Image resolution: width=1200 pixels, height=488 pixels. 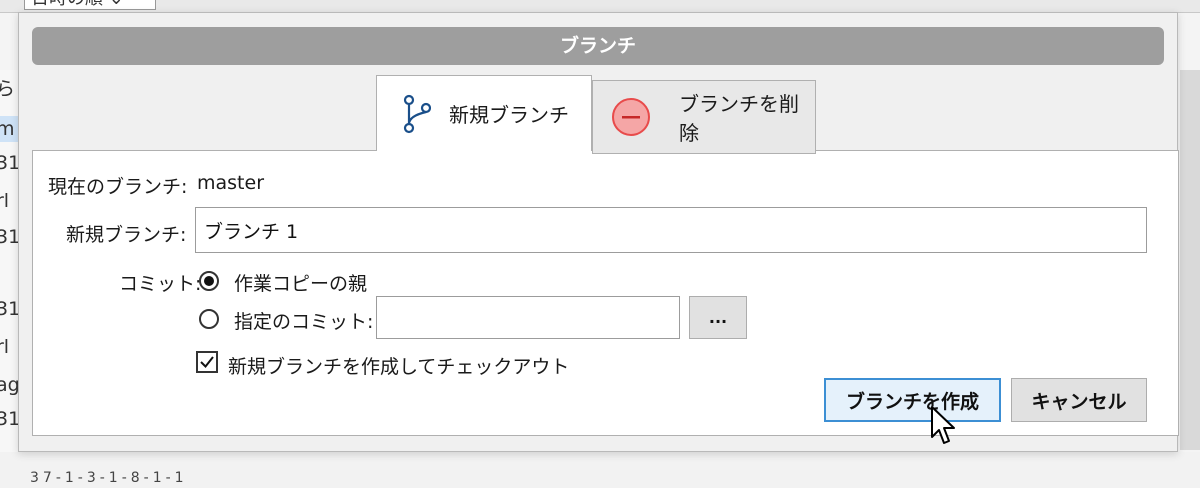 I want to click on tab-delete-branch: ブランチを削除, so click(x=704, y=117).